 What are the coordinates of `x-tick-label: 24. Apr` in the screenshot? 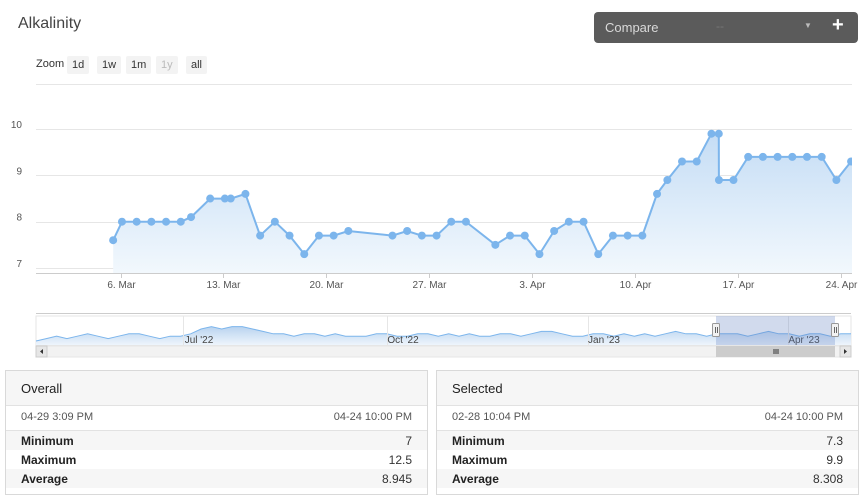 It's located at (842, 285).